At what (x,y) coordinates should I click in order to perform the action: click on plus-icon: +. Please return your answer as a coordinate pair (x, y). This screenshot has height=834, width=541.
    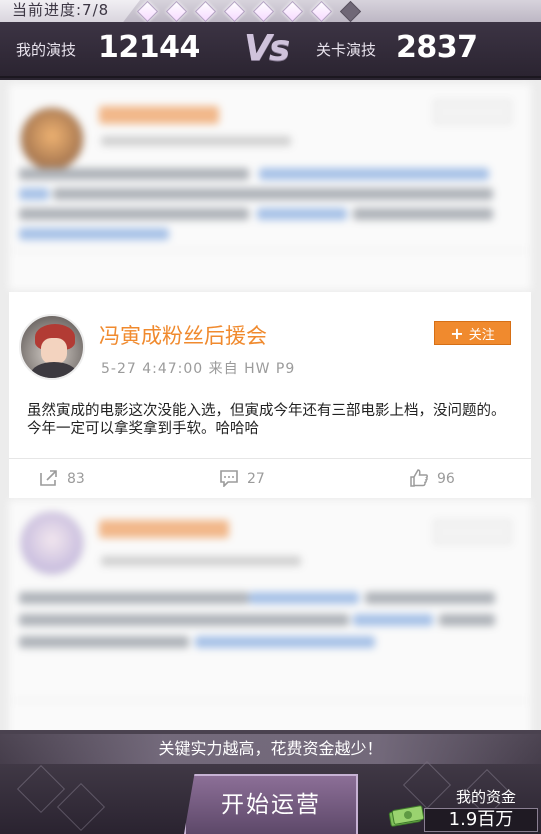
    Looking at the image, I should click on (457, 333).